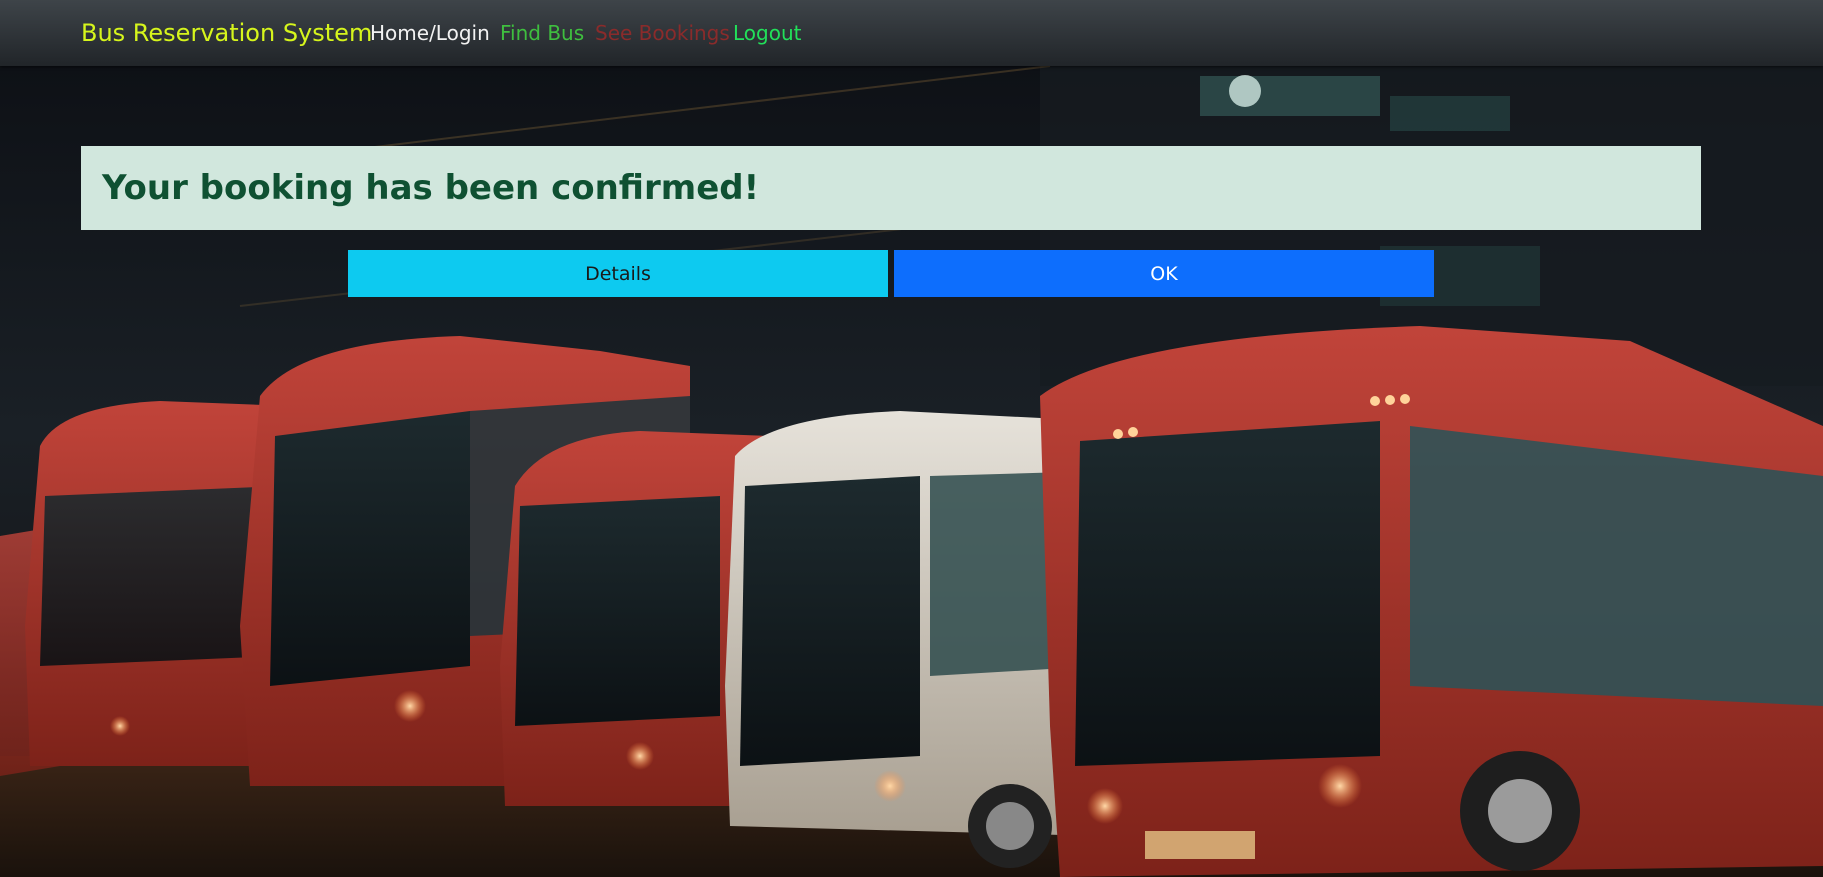 This screenshot has width=1823, height=877. What do you see at coordinates (430, 33) in the screenshot?
I see `nav-home-login: Home/Login` at bounding box center [430, 33].